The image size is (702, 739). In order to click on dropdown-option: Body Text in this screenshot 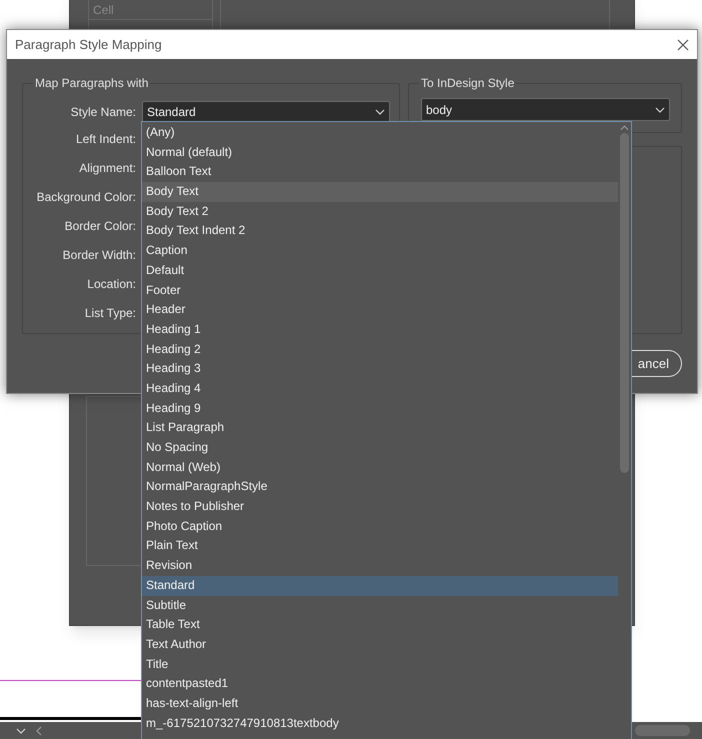, I will do `click(380, 192)`.